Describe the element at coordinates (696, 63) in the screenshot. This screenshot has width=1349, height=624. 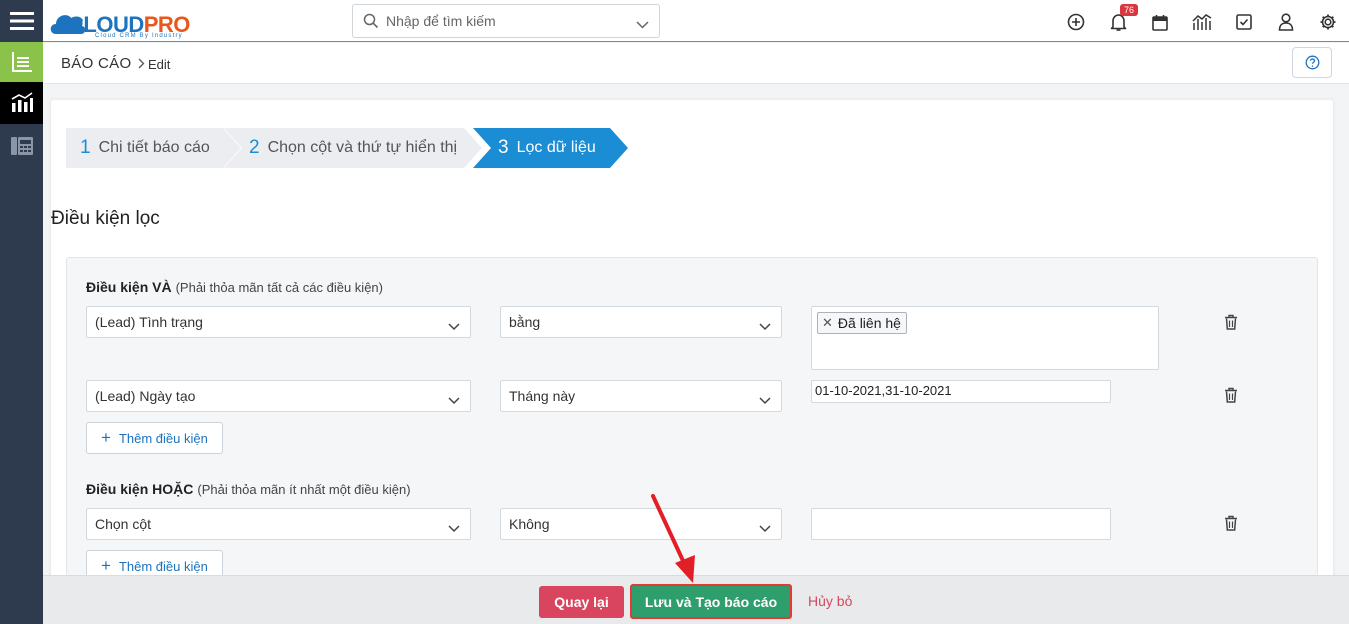
I see `breadcrumb: BÁO CÁO Edit` at that location.